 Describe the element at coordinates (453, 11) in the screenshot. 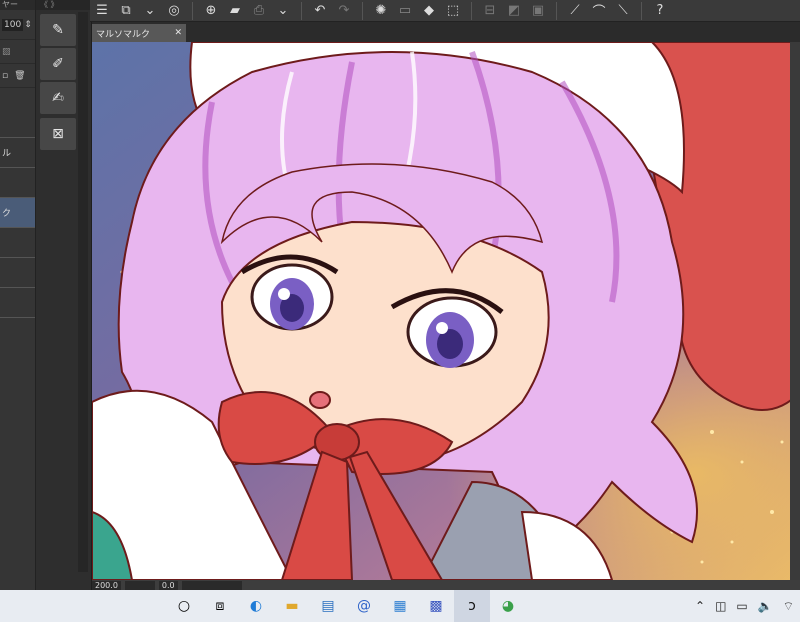

I see `transform-icon: ⬚` at that location.